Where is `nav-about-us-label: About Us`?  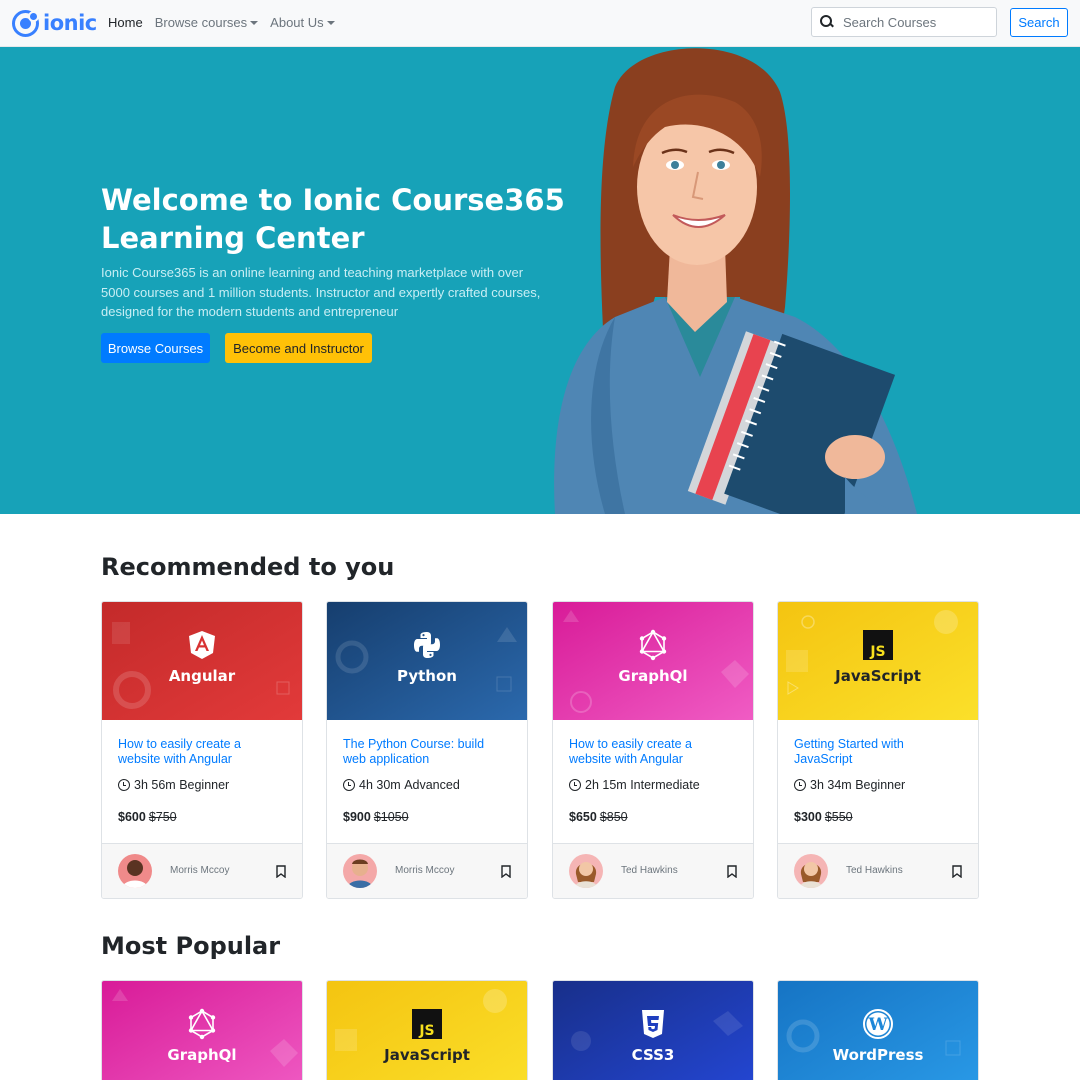
nav-about-us-label: About Us is located at coordinates (297, 22).